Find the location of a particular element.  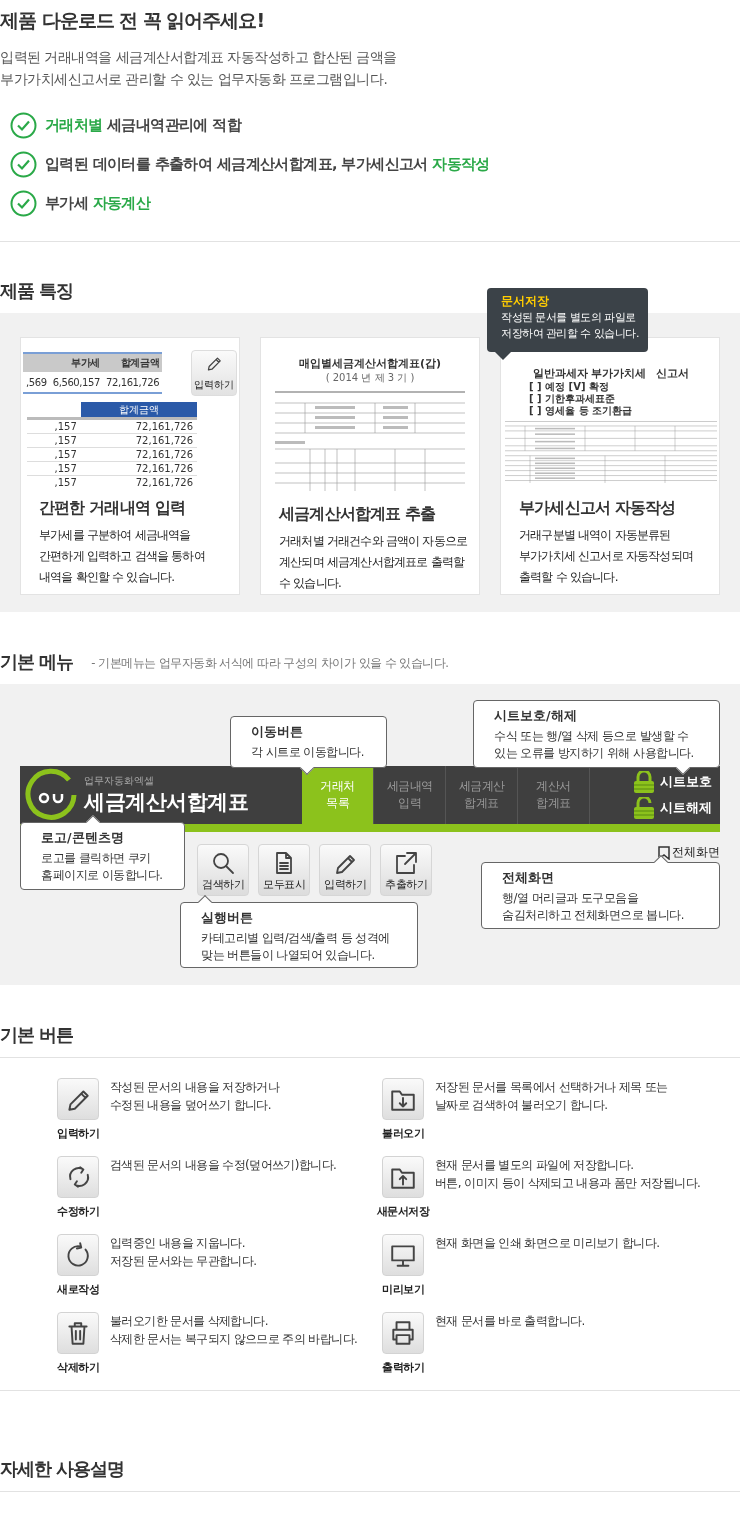

folder-down-button is located at coordinates (403, 1099).